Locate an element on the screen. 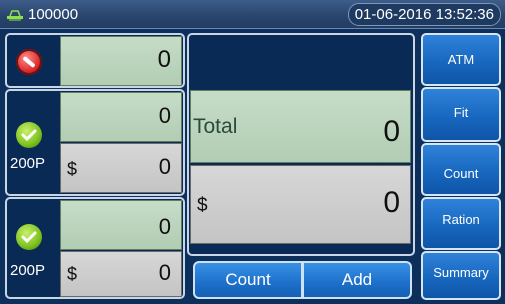 This screenshot has height=304, width=505. serial-display: 100000 is located at coordinates (42, 14).